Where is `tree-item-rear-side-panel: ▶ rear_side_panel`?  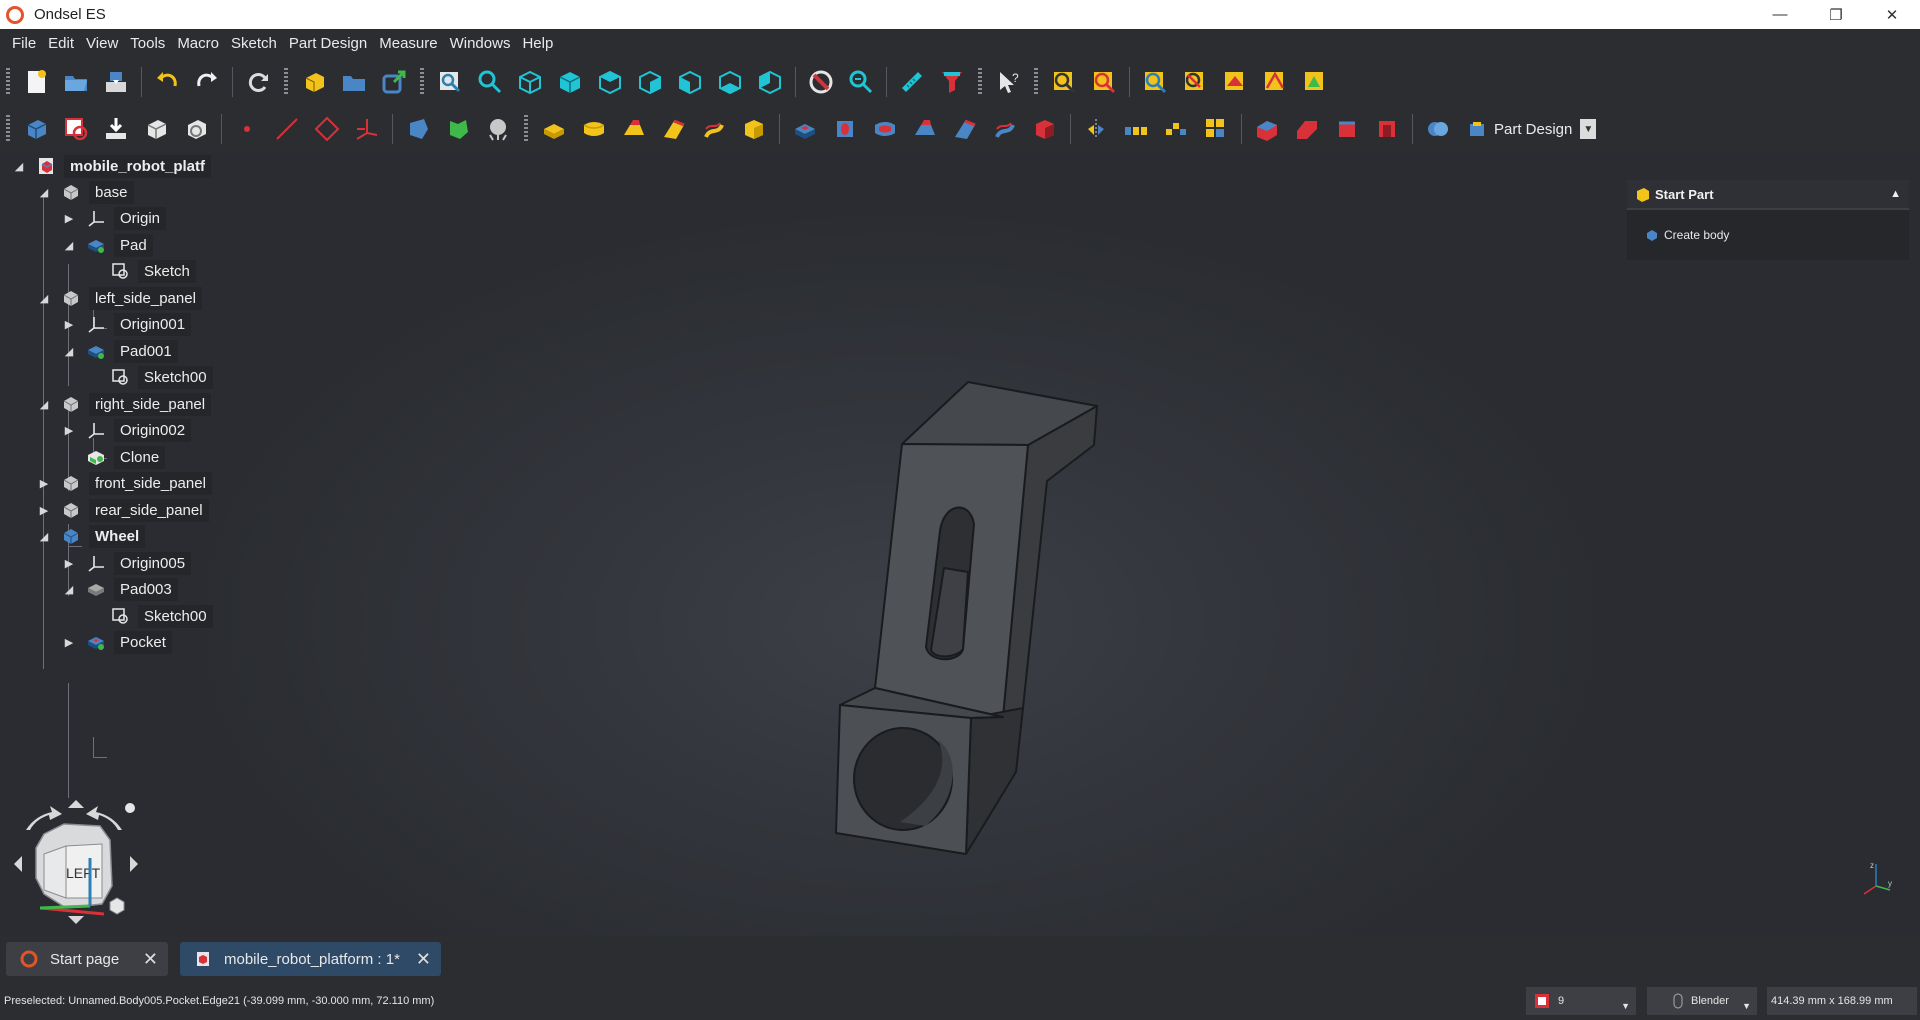 tree-item-rear-side-panel: ▶ rear_side_panel is located at coordinates (123, 510).